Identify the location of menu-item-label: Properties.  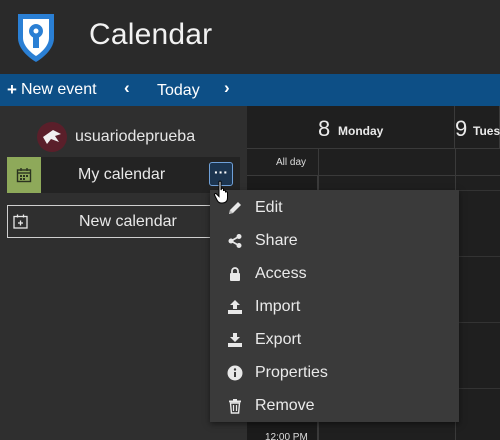
(291, 372).